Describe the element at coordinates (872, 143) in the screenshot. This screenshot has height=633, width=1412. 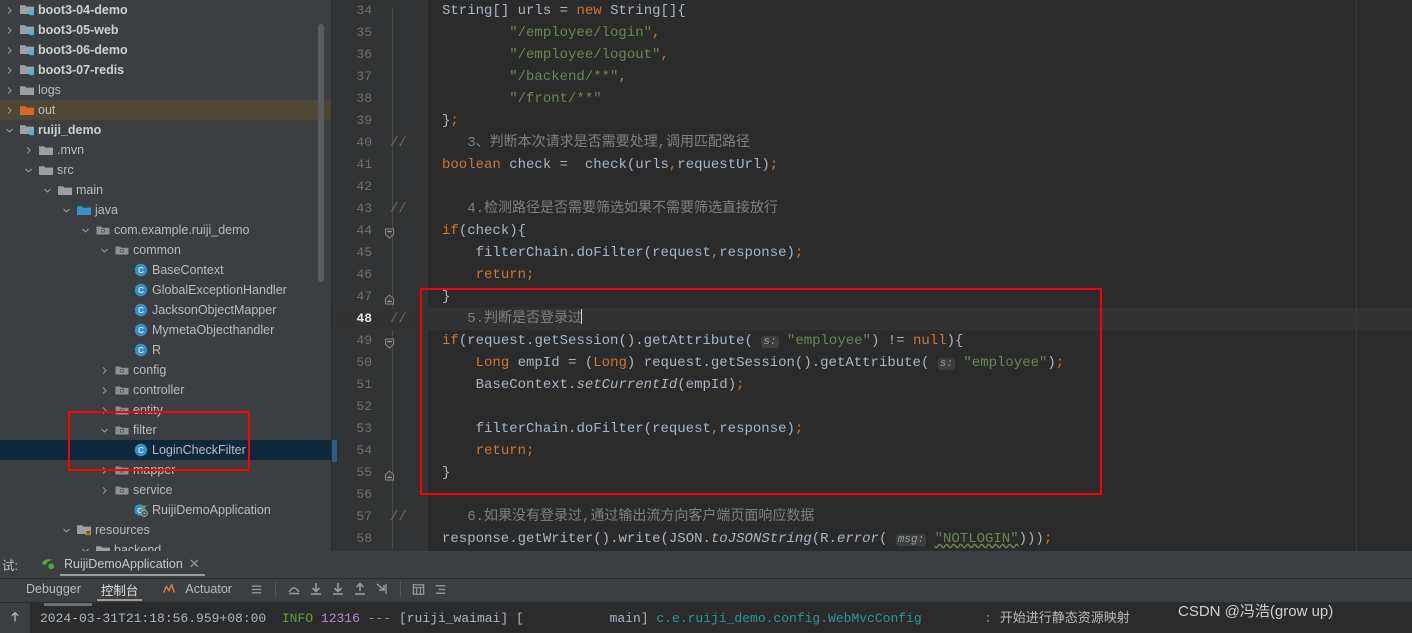
I see `code-line-40: 40 // 3、判断本次请求是否需要处理,调用匹配路径` at that location.